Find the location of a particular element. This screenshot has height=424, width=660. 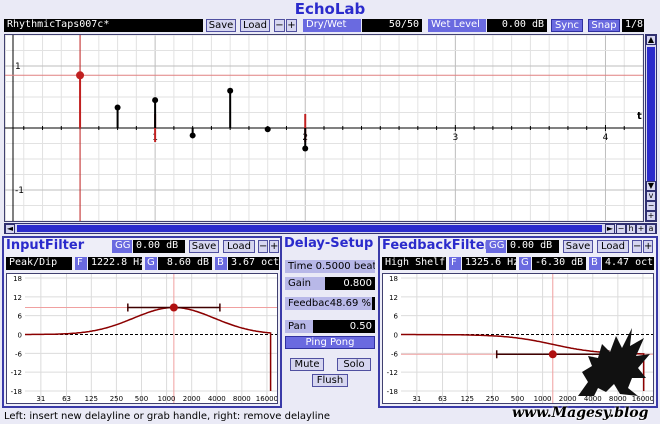

ff-y-tick-label: -12 is located at coordinates (392, 373).